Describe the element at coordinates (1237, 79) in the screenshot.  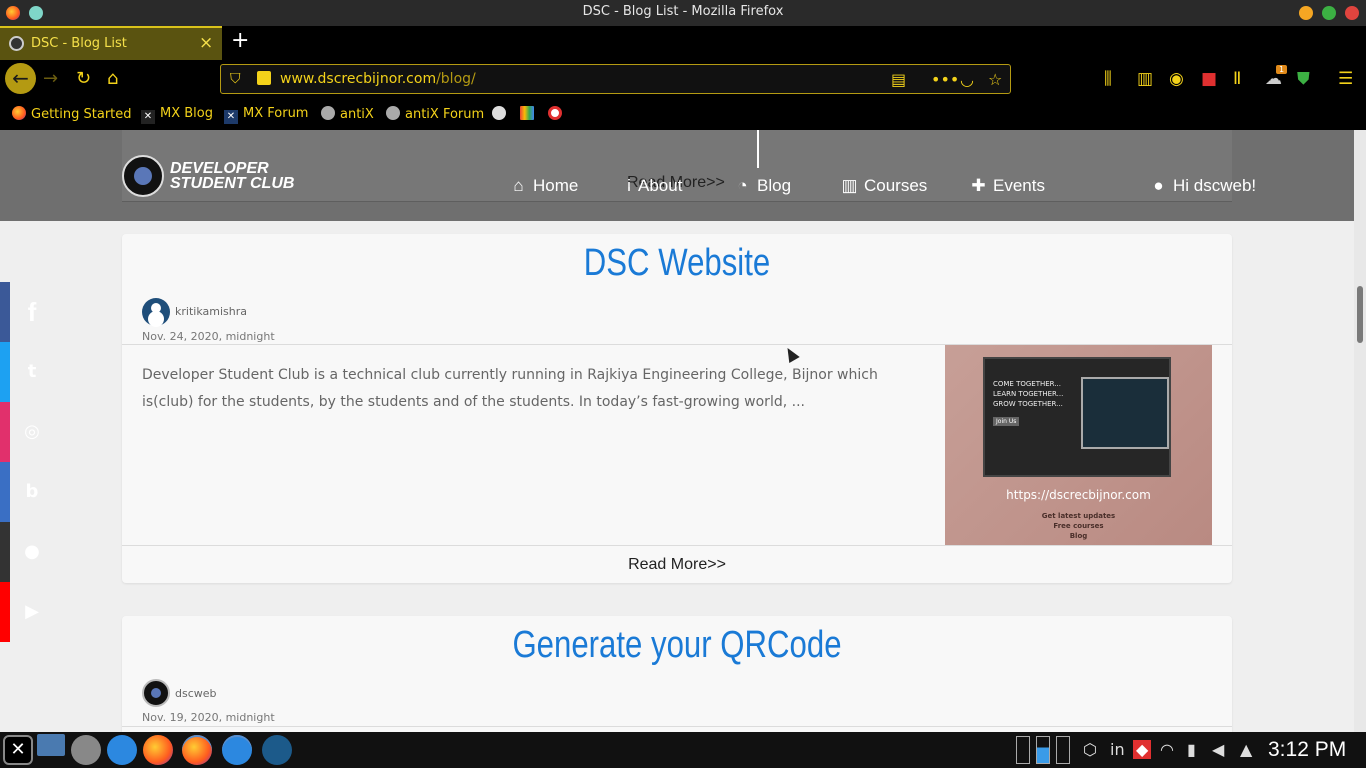
I see `extension-translate-icon: Ⅱ` at that location.